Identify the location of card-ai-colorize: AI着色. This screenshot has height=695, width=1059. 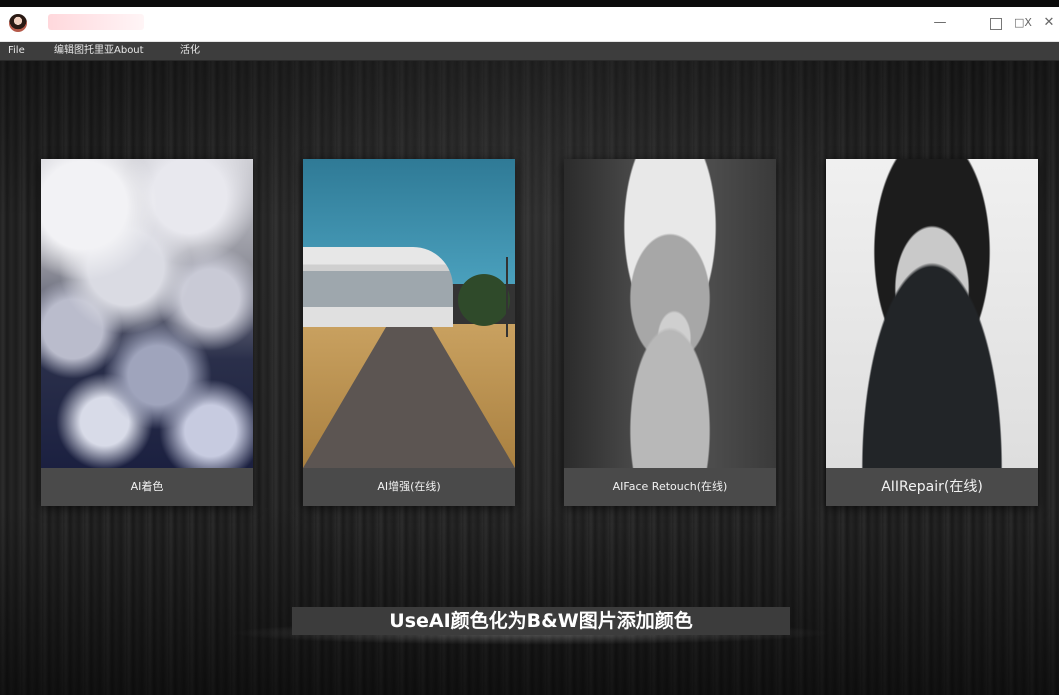
(147, 332).